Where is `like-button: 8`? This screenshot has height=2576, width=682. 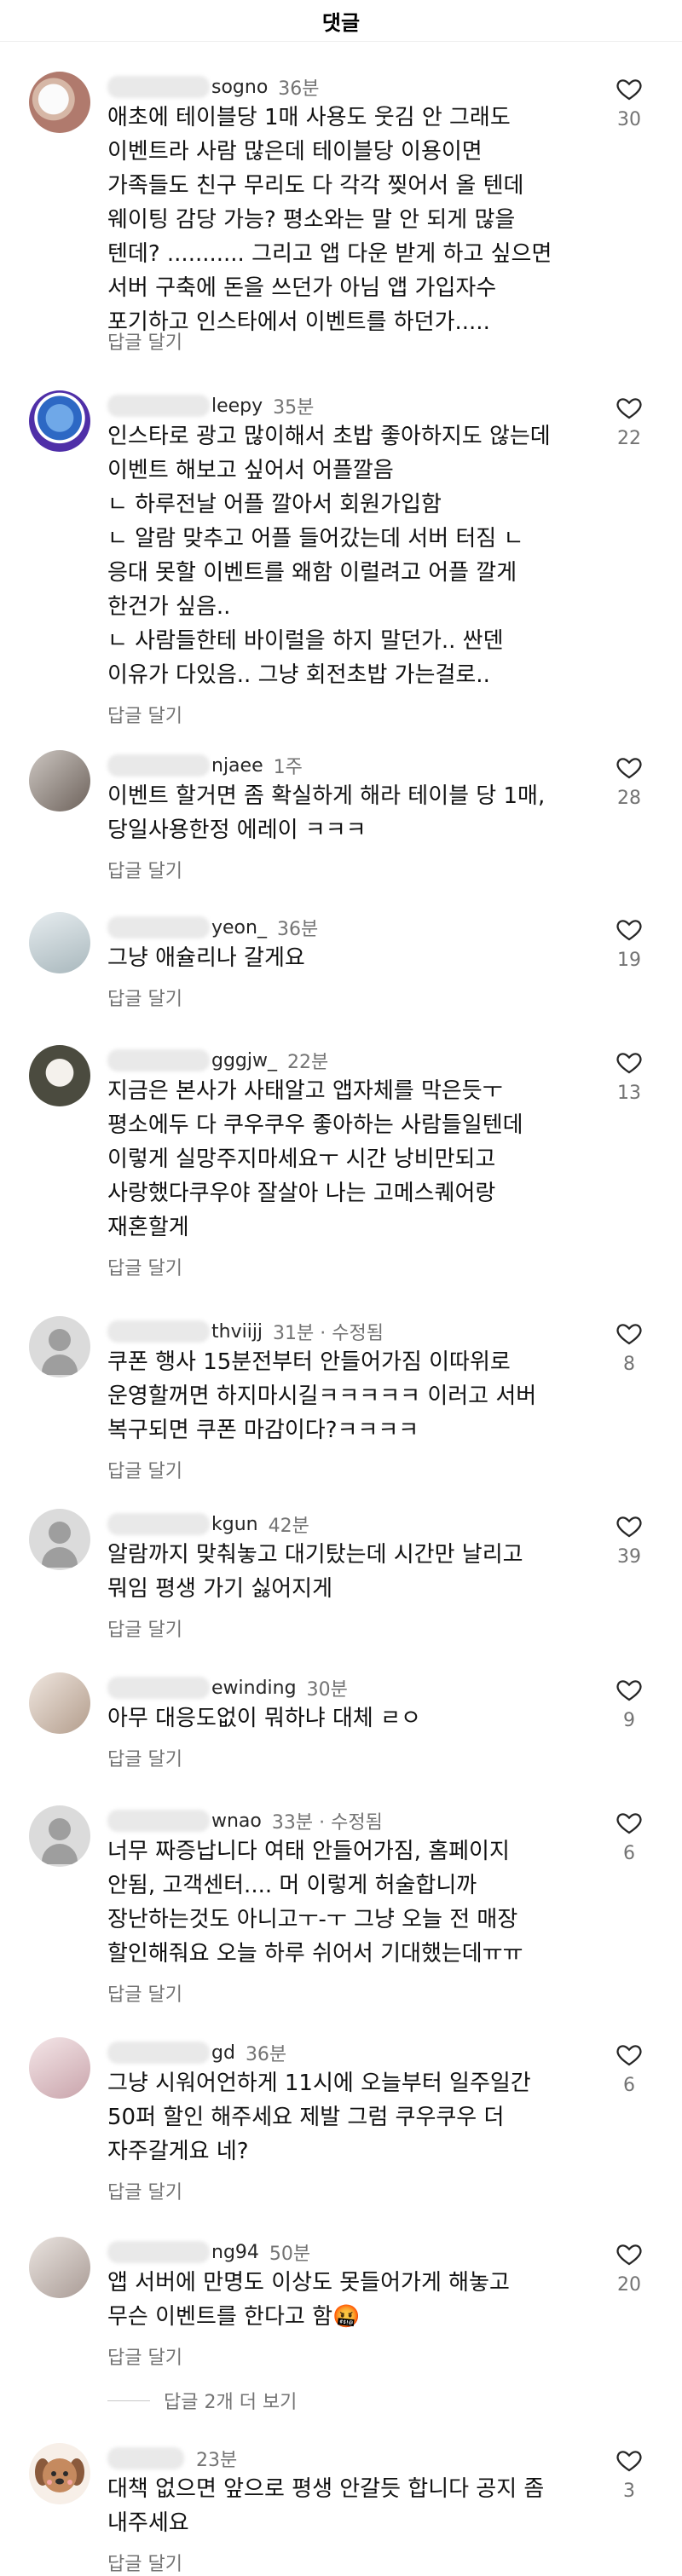
like-button: 8 is located at coordinates (629, 1347).